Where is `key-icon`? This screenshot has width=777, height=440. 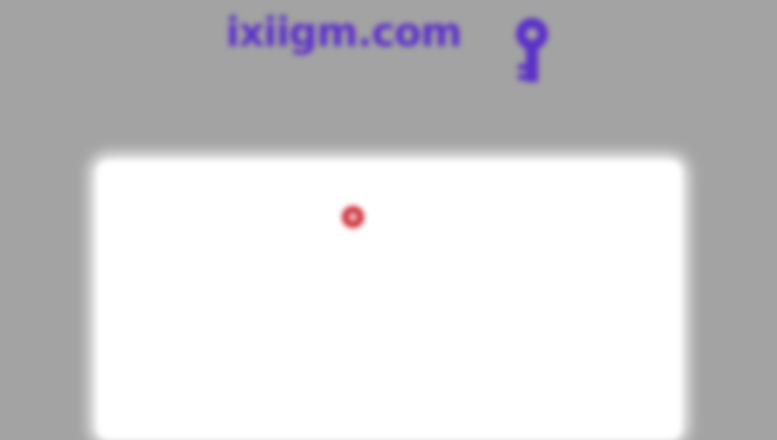 key-icon is located at coordinates (532, 53).